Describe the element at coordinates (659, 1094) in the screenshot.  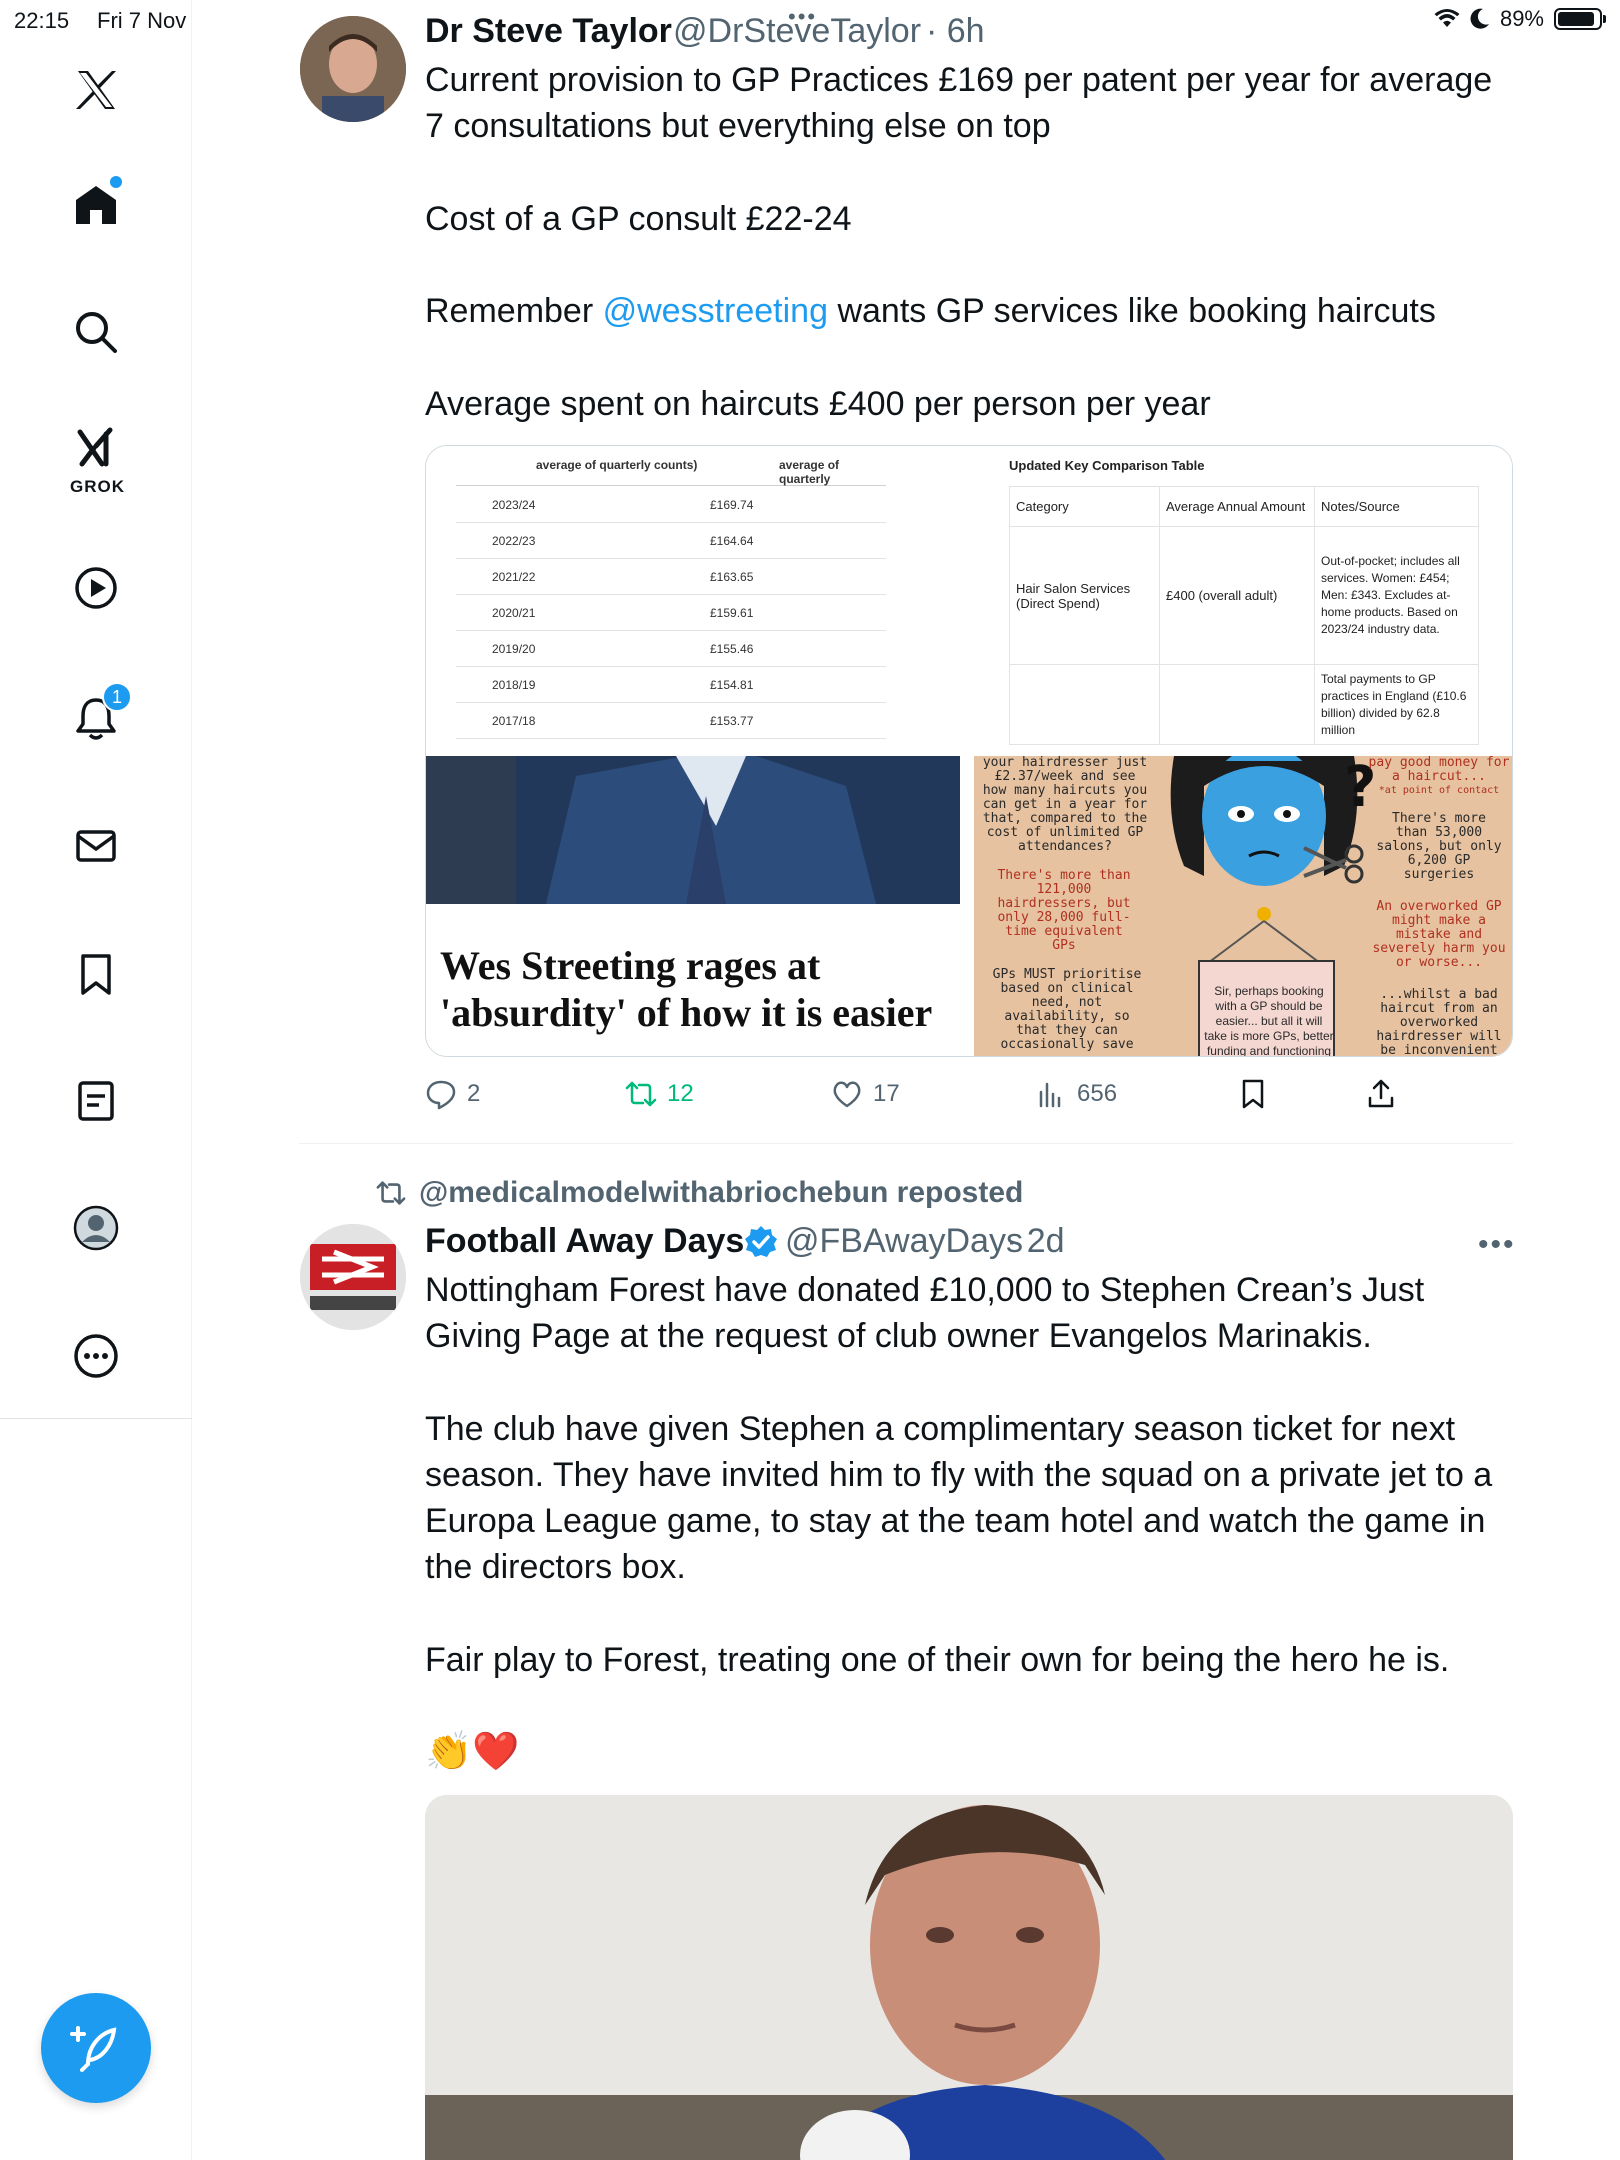
I see `repost-button: 12` at that location.